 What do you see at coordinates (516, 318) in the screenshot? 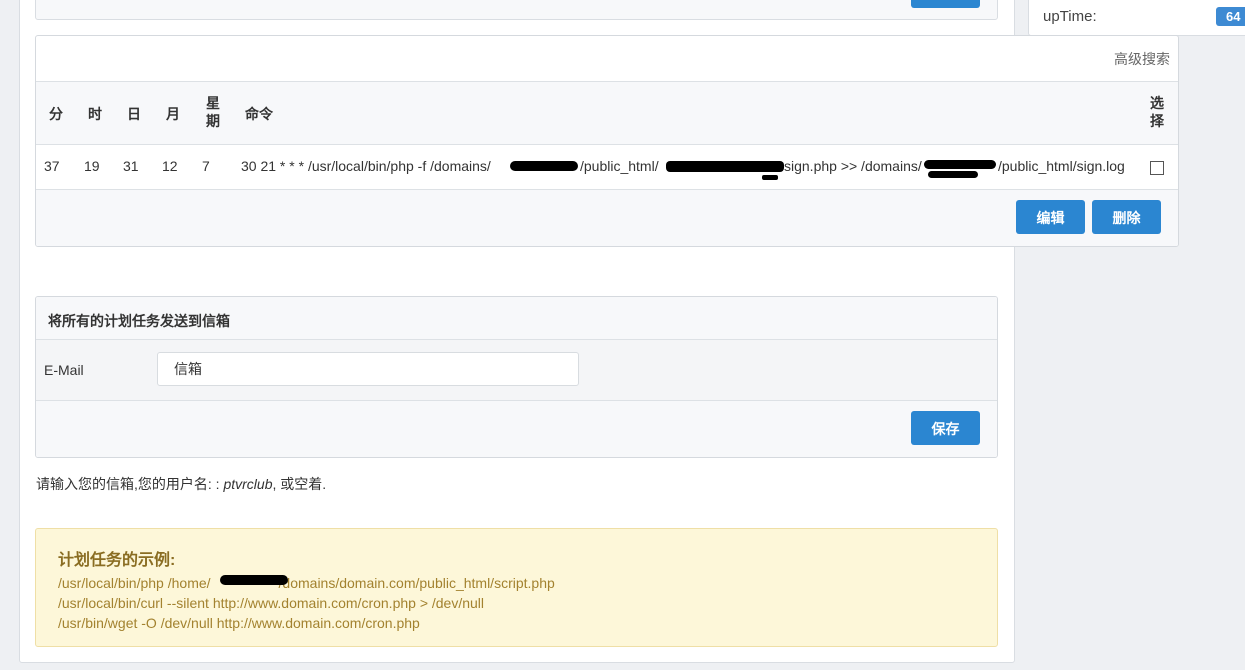
I see `email-panel-header: 将所有的计划任务发送到信箱` at bounding box center [516, 318].